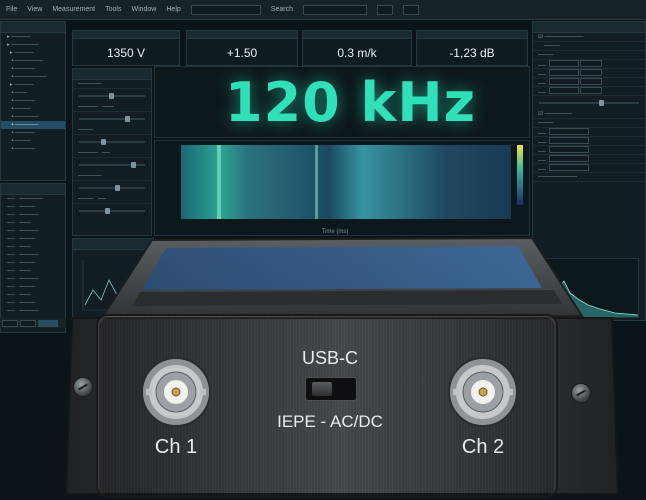 The image size is (646, 500). I want to click on screw-icon, so click(581, 393).